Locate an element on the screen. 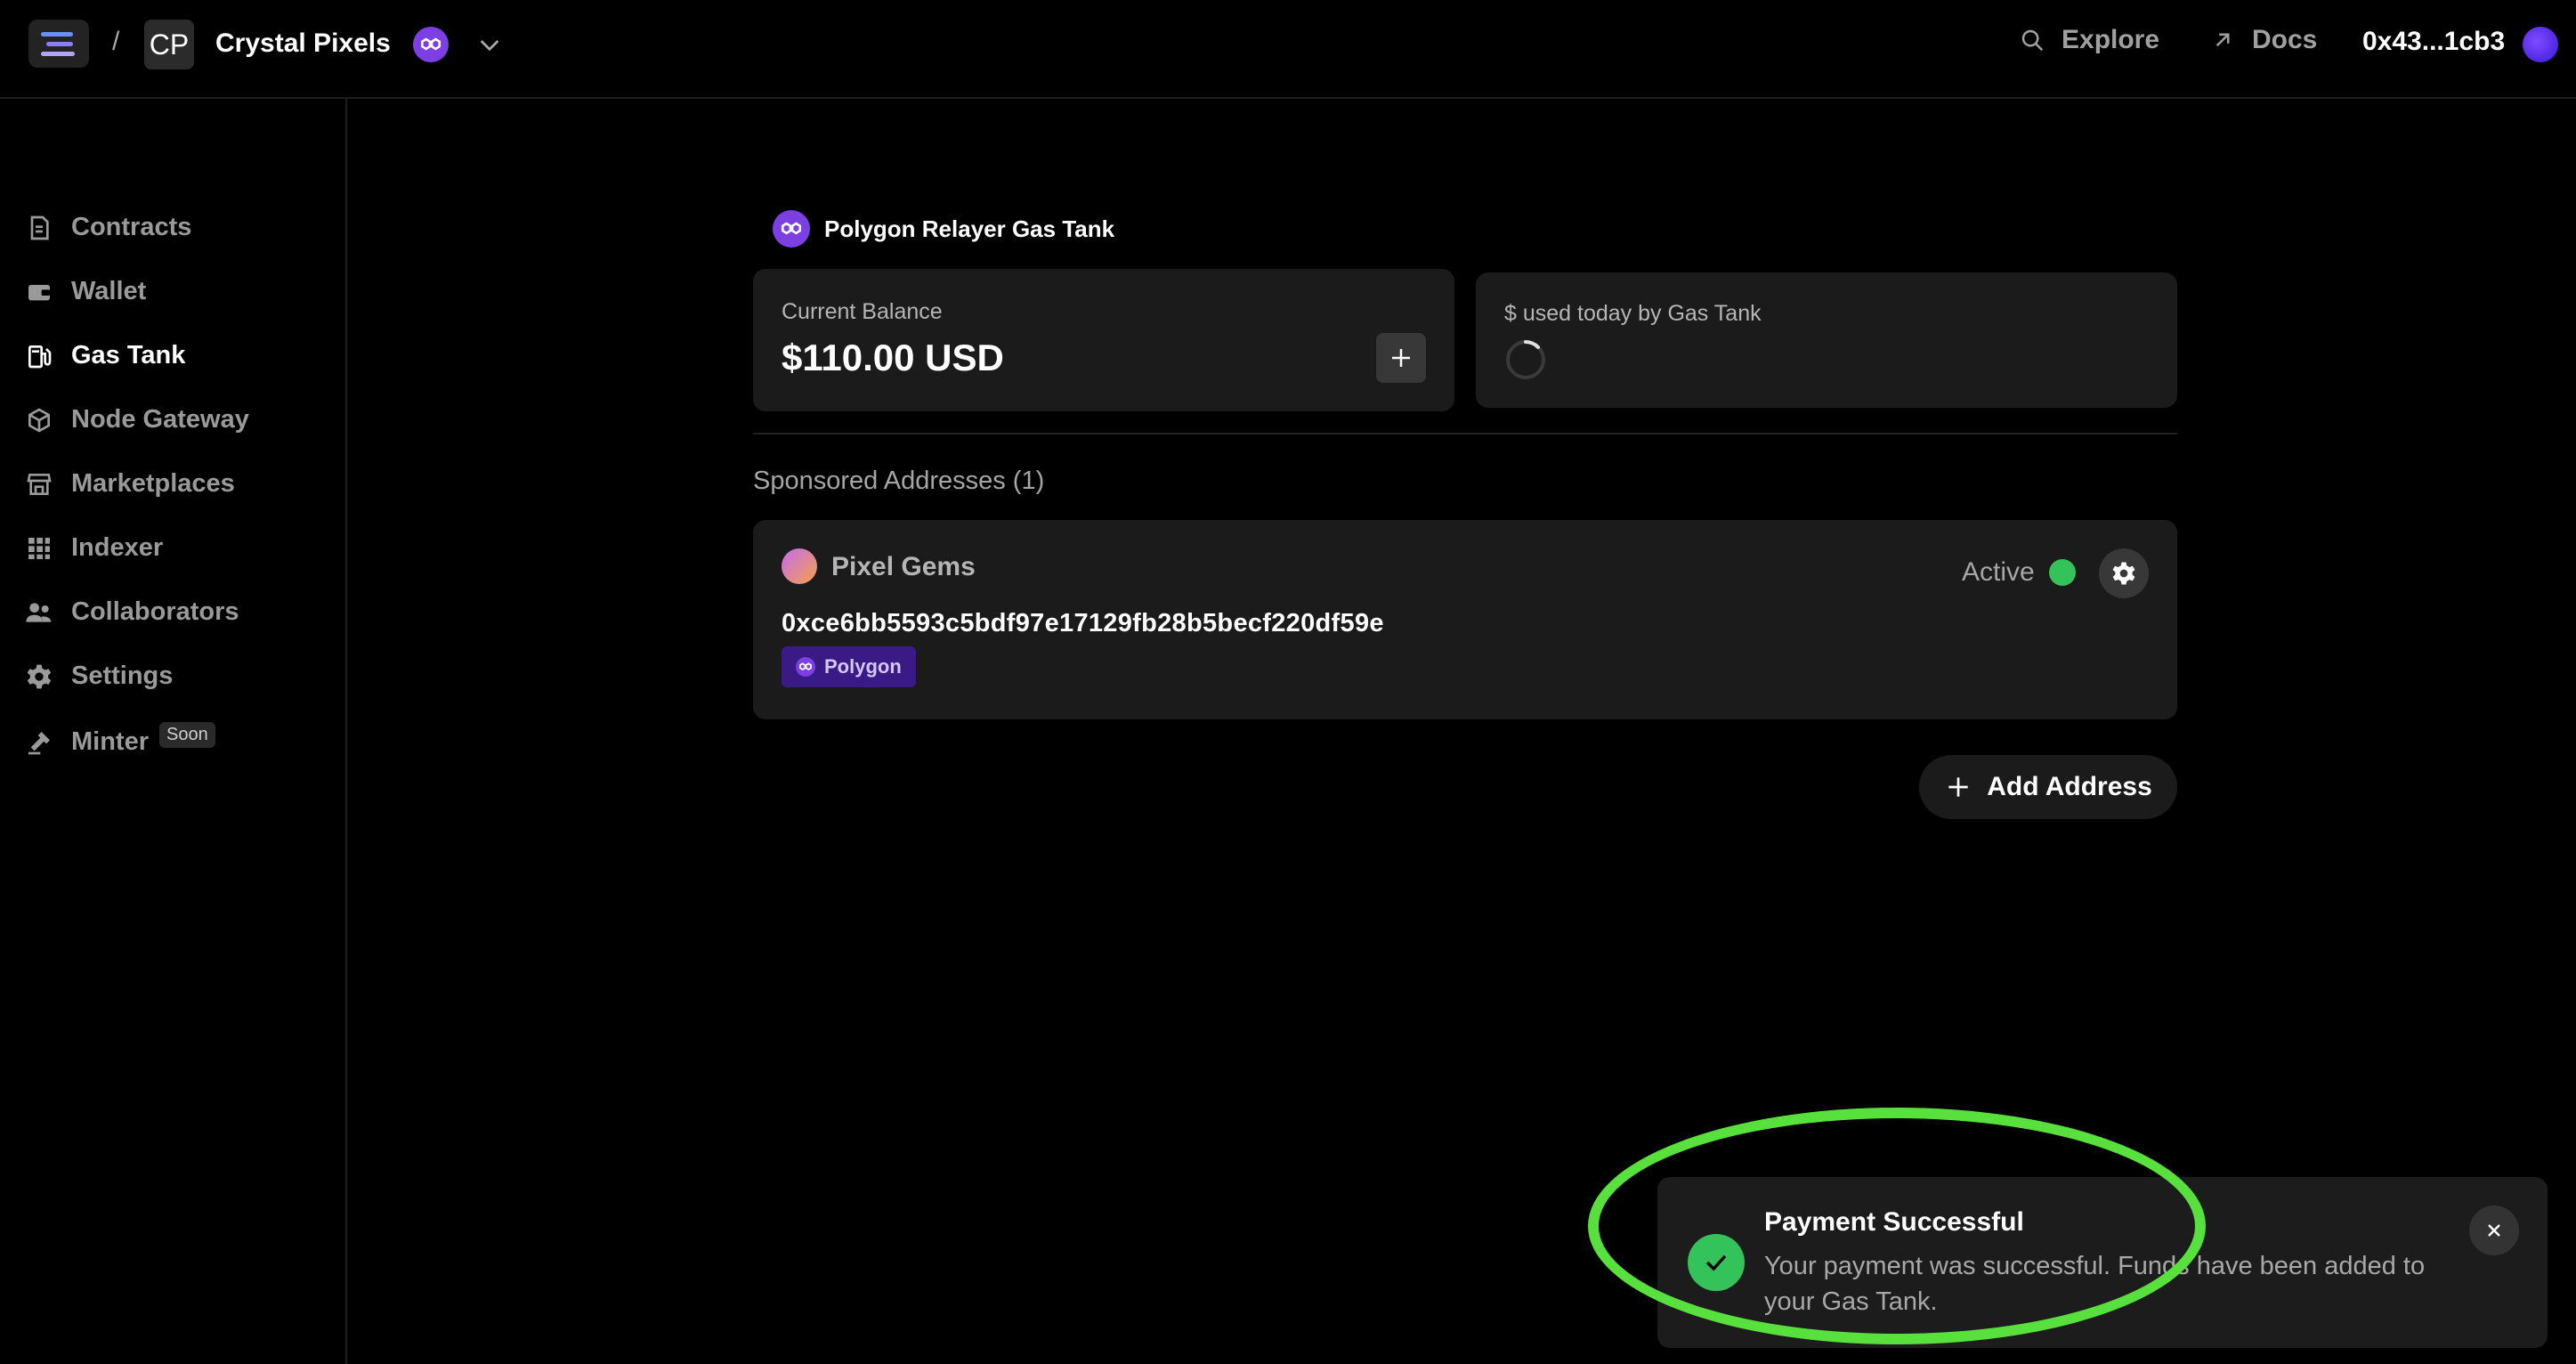 This screenshot has height=1364, width=2576. hammer-icon is located at coordinates (39, 742).